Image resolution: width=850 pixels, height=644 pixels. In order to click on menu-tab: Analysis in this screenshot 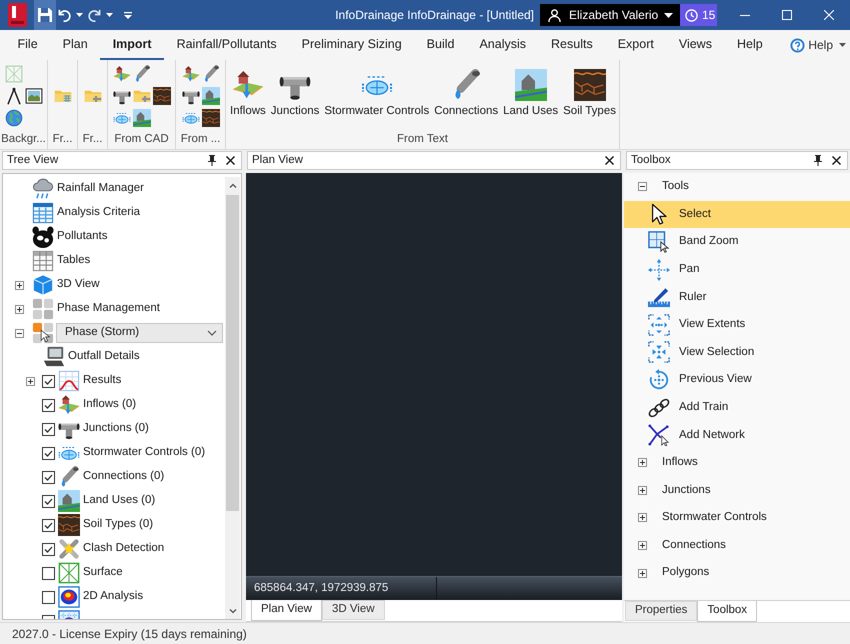, I will do `click(502, 45)`.